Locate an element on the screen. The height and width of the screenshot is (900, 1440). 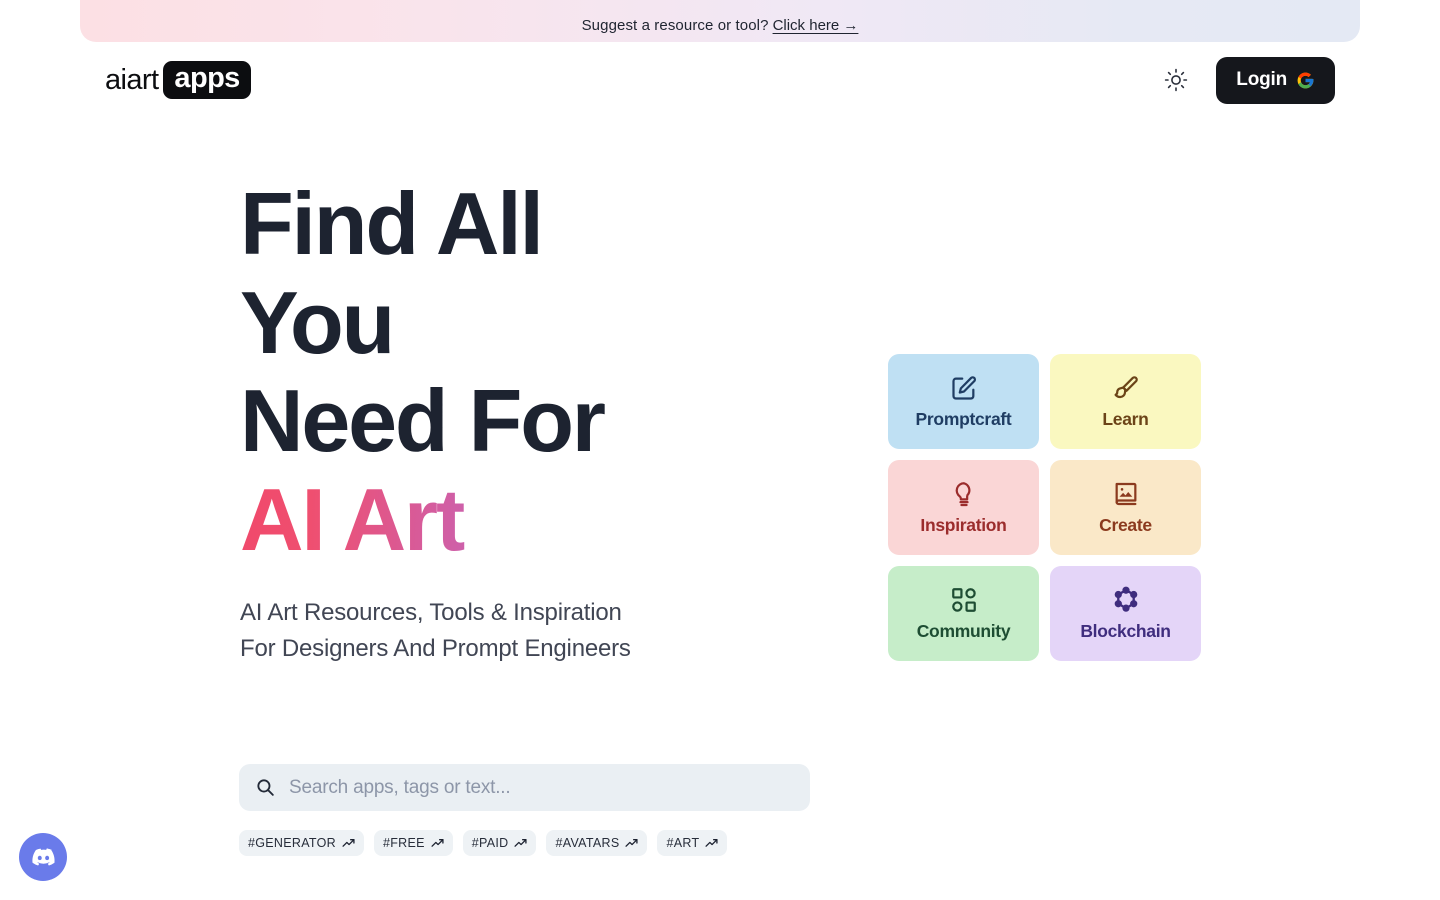
category-card-community: Community is located at coordinates (963, 613).